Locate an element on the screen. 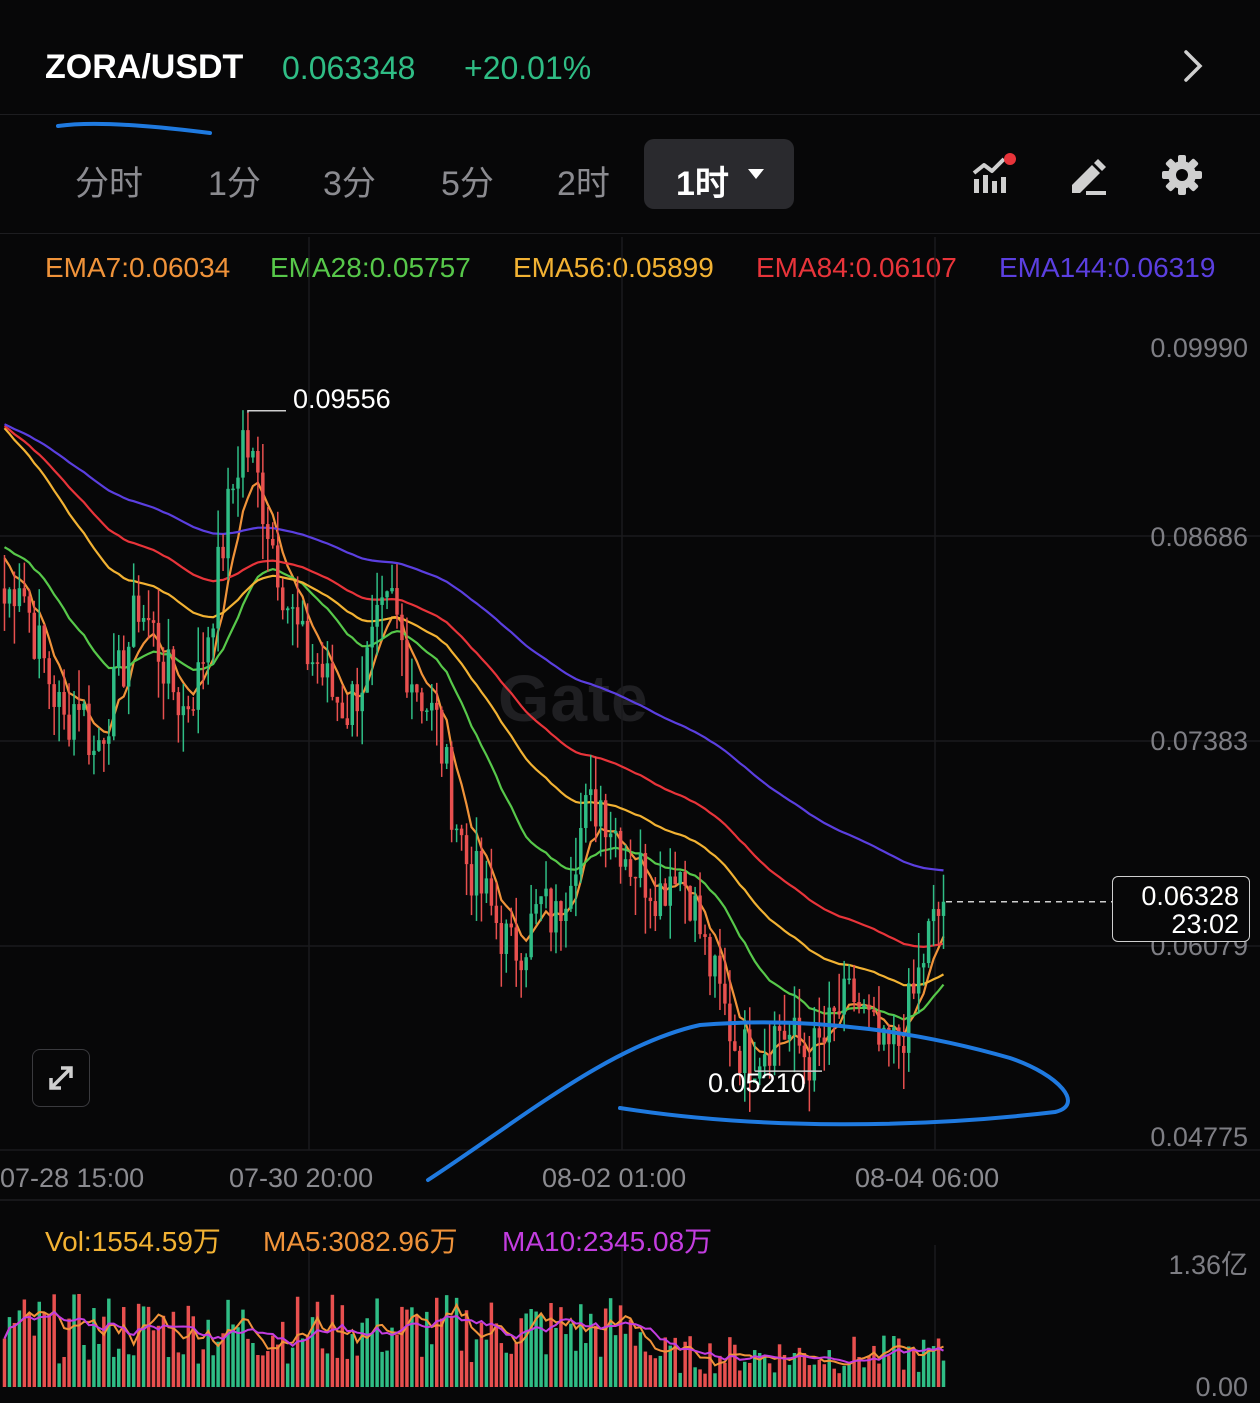  high-leader-line is located at coordinates (266, 411).